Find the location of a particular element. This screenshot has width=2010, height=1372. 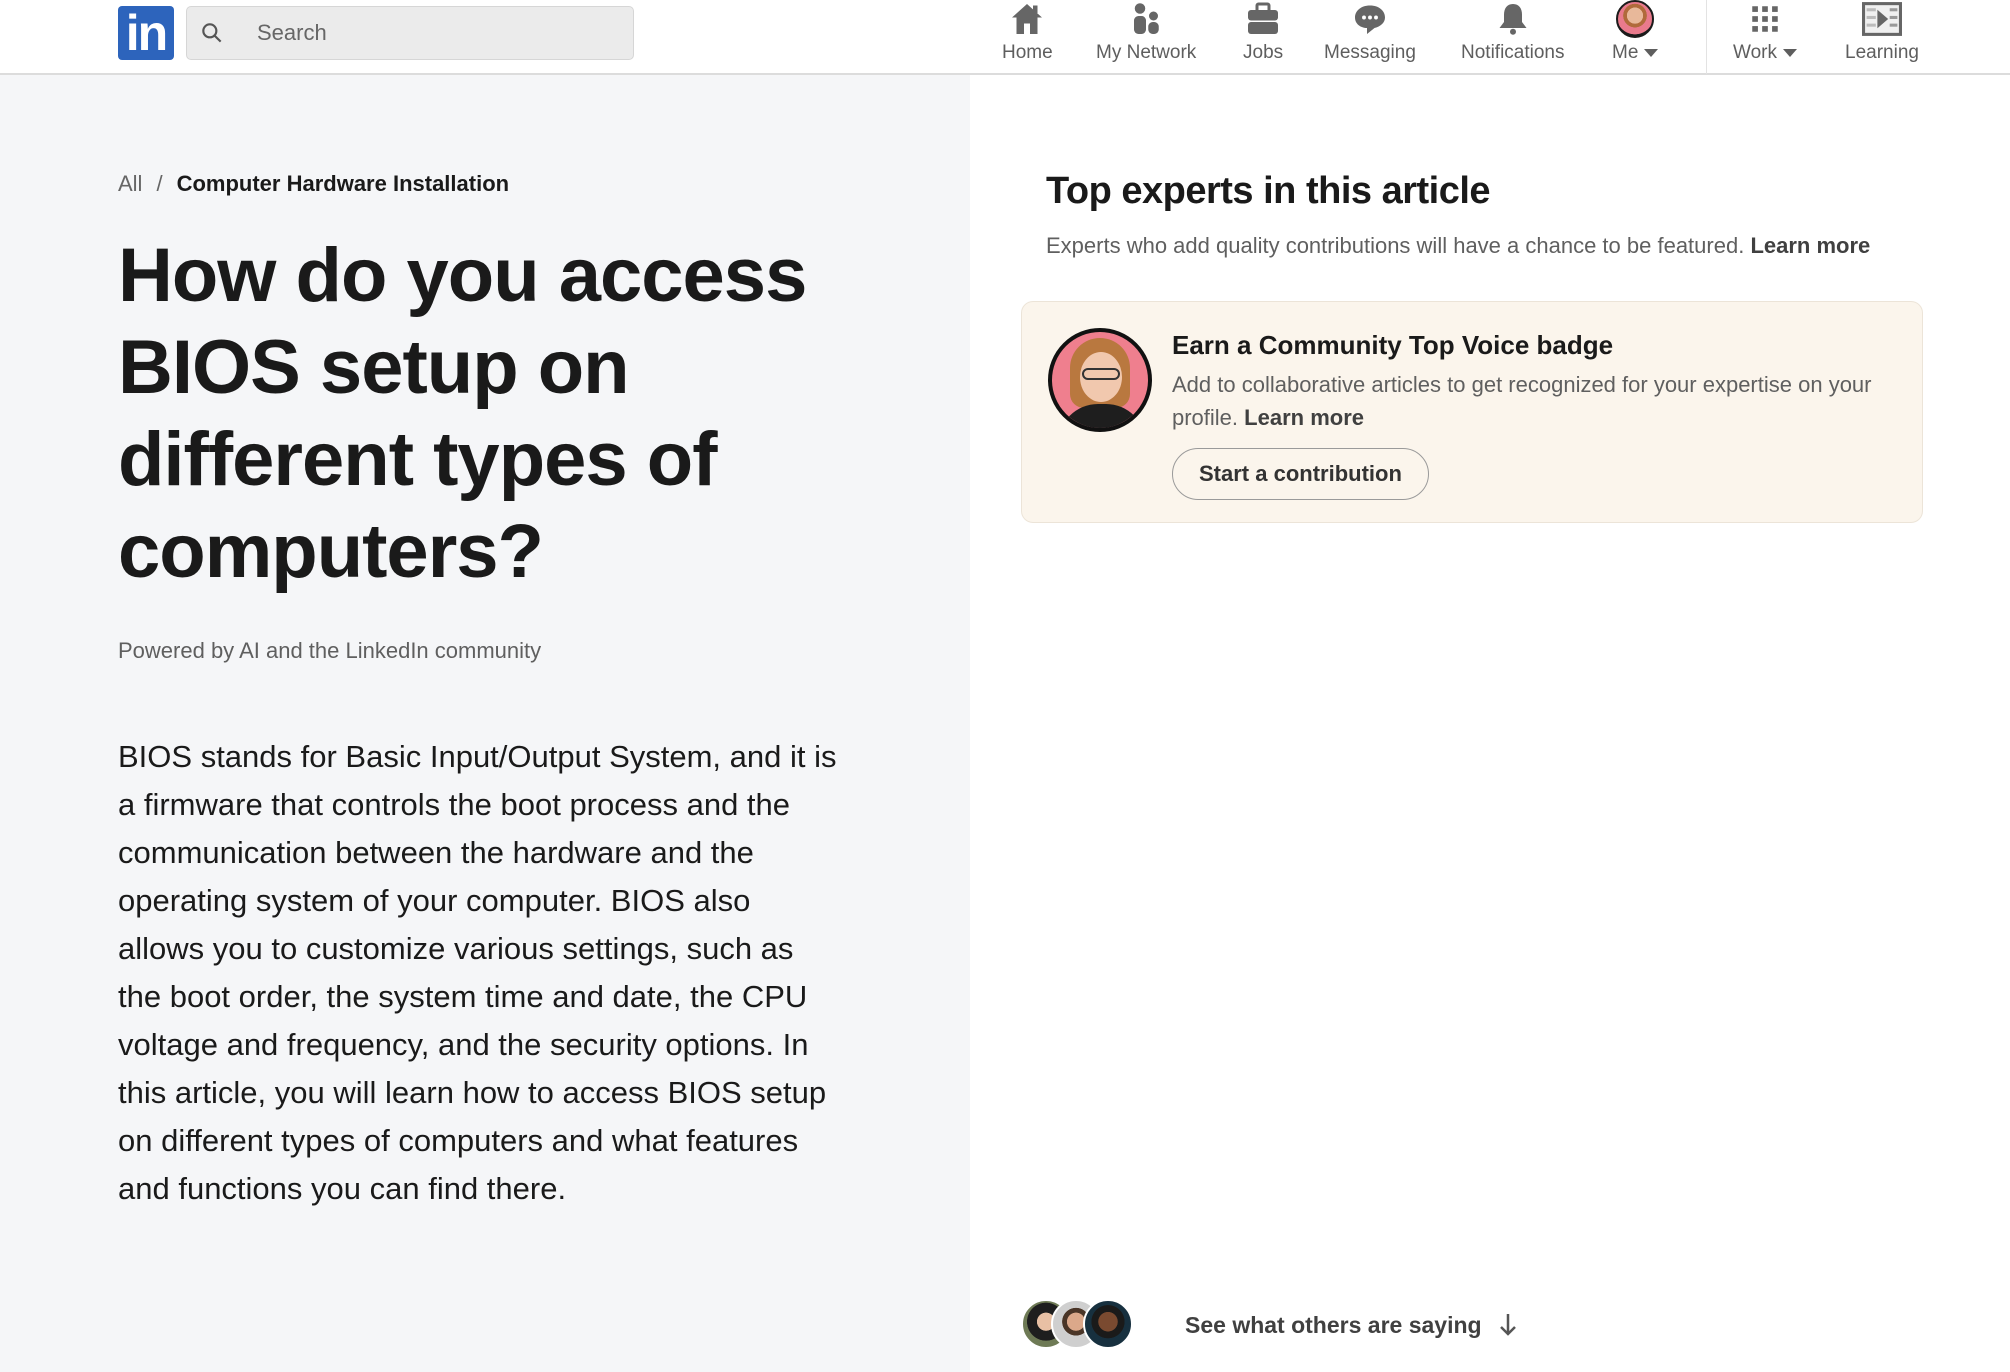

card-learn-more-link: Learn more is located at coordinates (1304, 417).